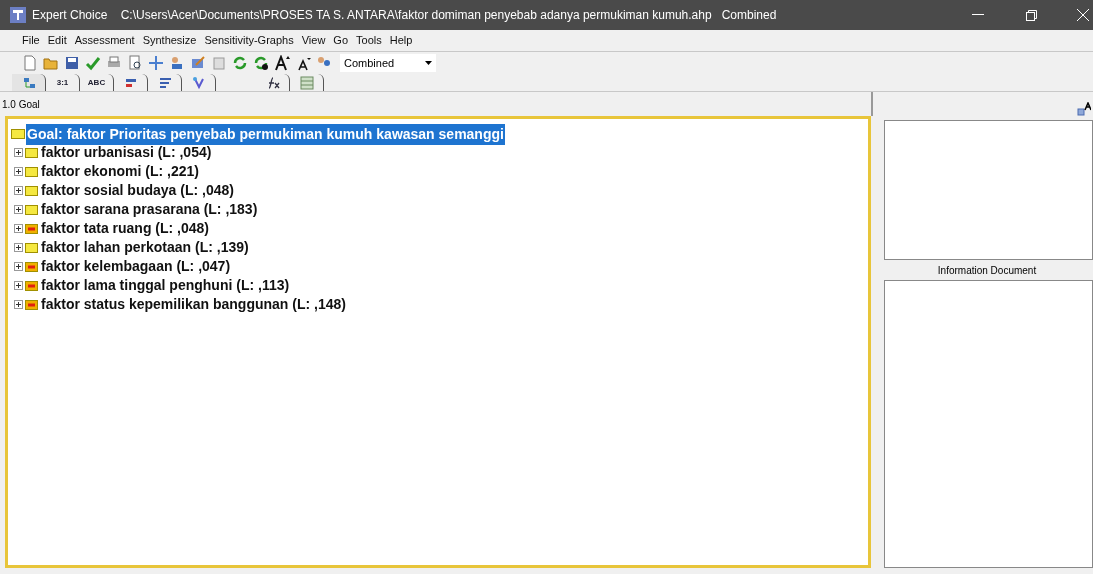 Image resolution: width=1093 pixels, height=574 pixels. I want to click on tree-node: faktor sosial budaya (L: ,048), so click(137, 190).